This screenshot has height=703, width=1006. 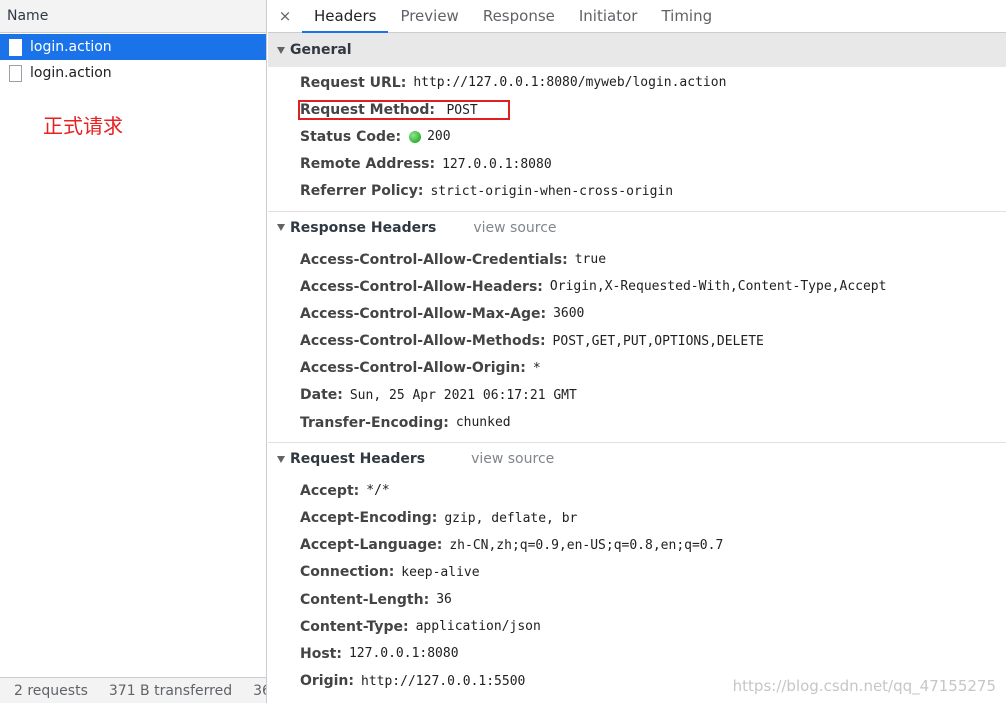 I want to click on header-row: Host: 127.0.0.1:8080, so click(x=653, y=653).